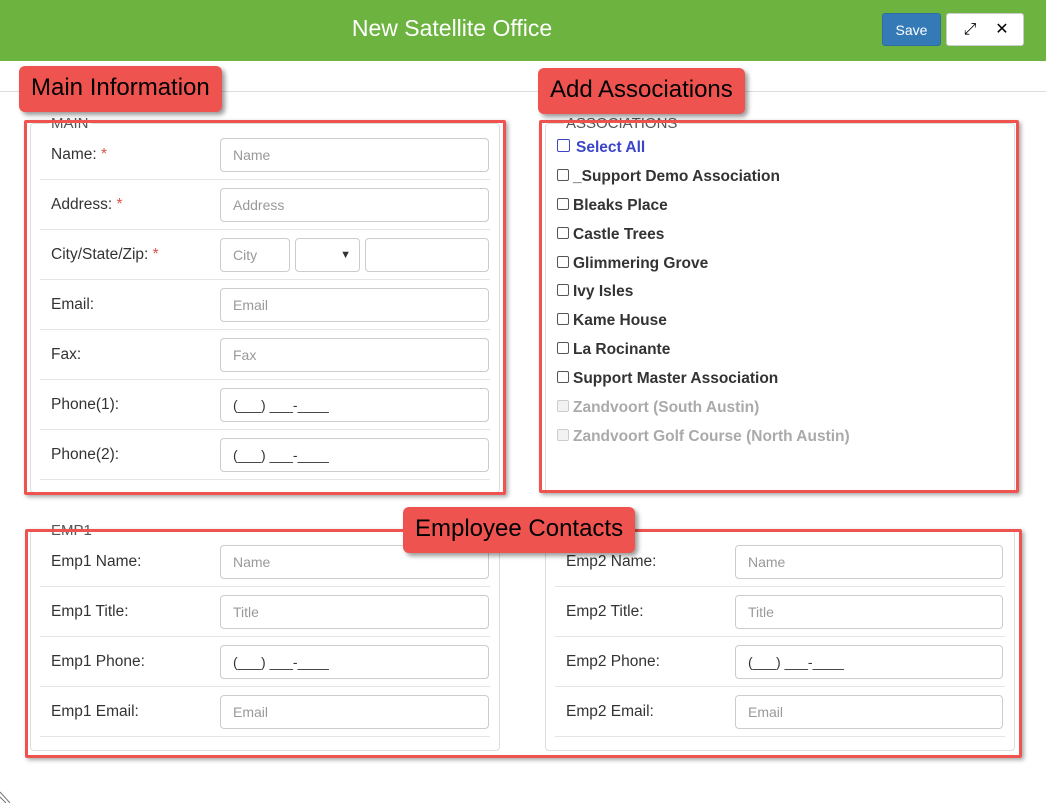  What do you see at coordinates (911, 29) in the screenshot?
I see `save-button: Save` at bounding box center [911, 29].